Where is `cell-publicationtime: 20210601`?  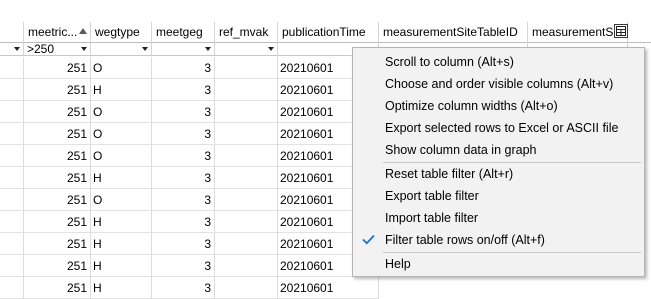
cell-publicationtime: 20210601 is located at coordinates (328, 288).